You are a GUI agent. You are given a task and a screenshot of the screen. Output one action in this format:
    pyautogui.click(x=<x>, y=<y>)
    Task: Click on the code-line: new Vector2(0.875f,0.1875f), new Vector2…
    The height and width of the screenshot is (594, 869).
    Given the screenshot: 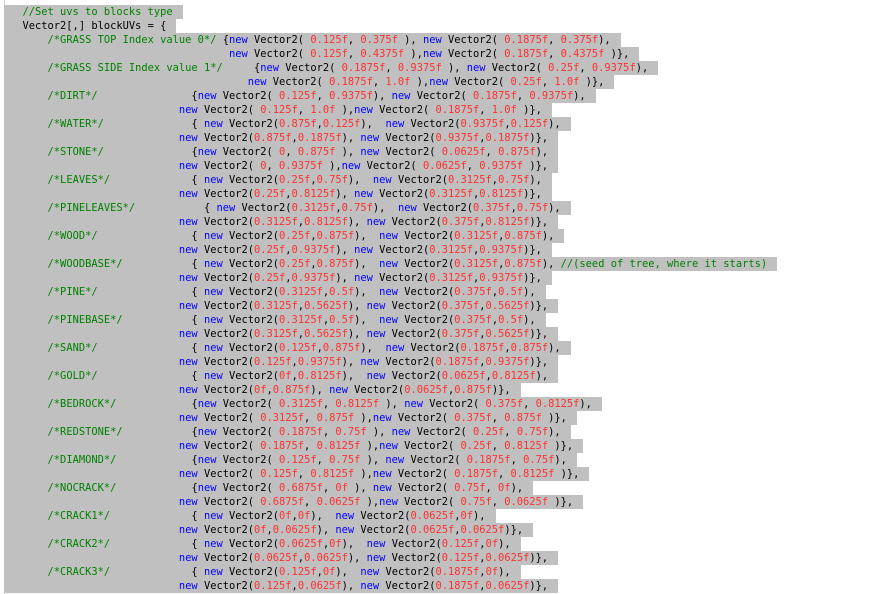 What is the action you would take?
    pyautogui.click(x=281, y=138)
    